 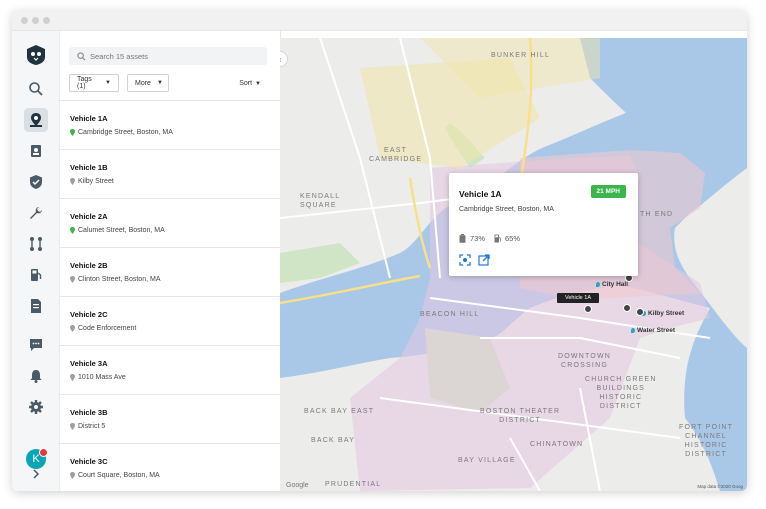 What do you see at coordinates (36, 407) in the screenshot?
I see `gear-icon` at bounding box center [36, 407].